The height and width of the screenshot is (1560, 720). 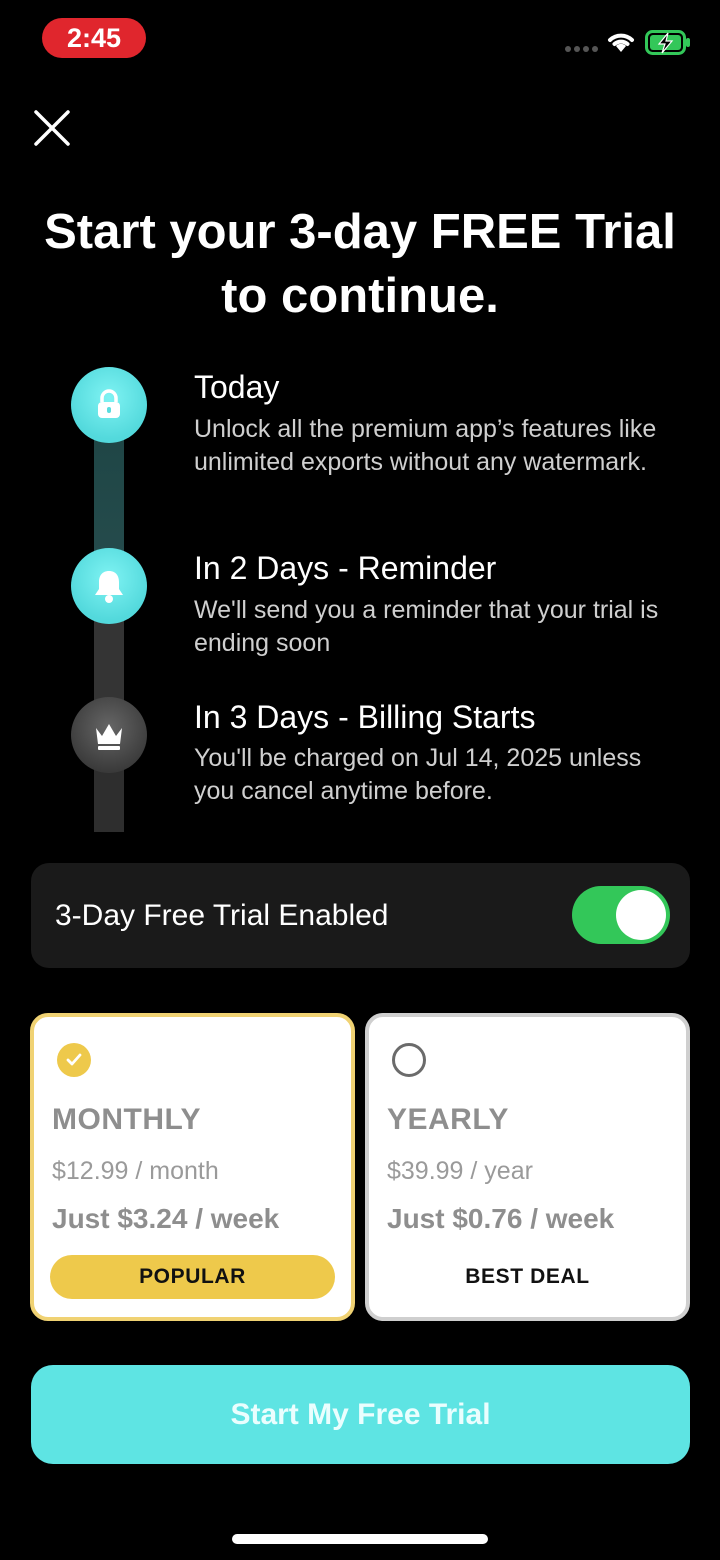 I want to click on free-trial-toggle, so click(x=621, y=915).